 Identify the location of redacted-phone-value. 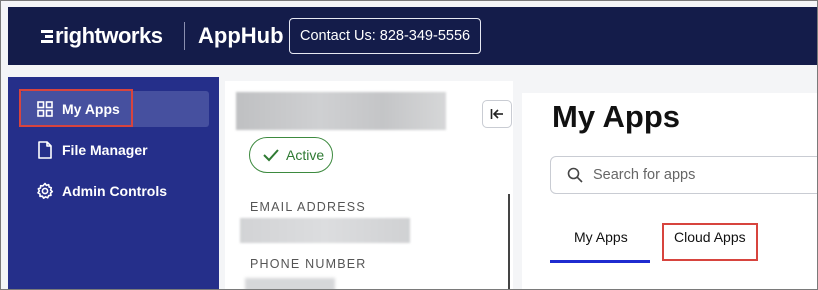
(290, 283).